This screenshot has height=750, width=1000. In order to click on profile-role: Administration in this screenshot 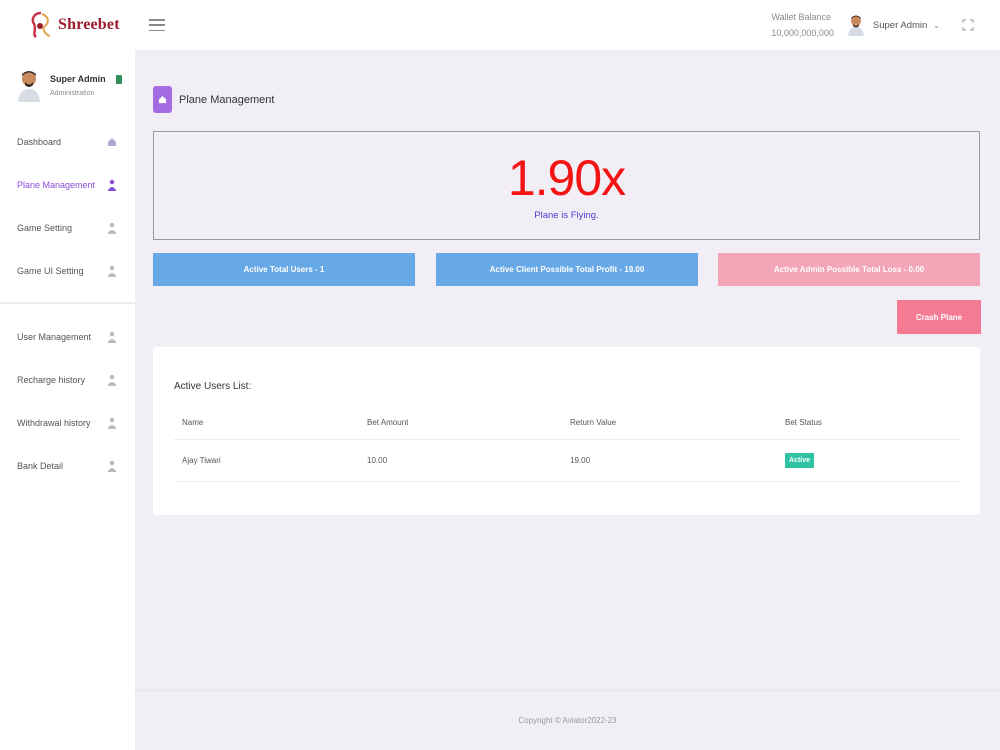, I will do `click(72, 93)`.